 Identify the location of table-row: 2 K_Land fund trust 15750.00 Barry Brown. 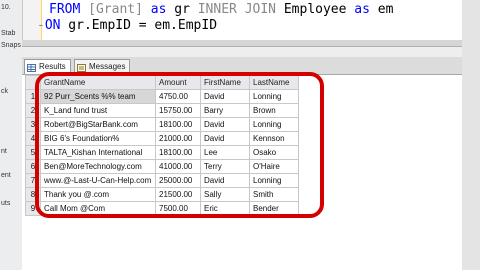
(162, 110).